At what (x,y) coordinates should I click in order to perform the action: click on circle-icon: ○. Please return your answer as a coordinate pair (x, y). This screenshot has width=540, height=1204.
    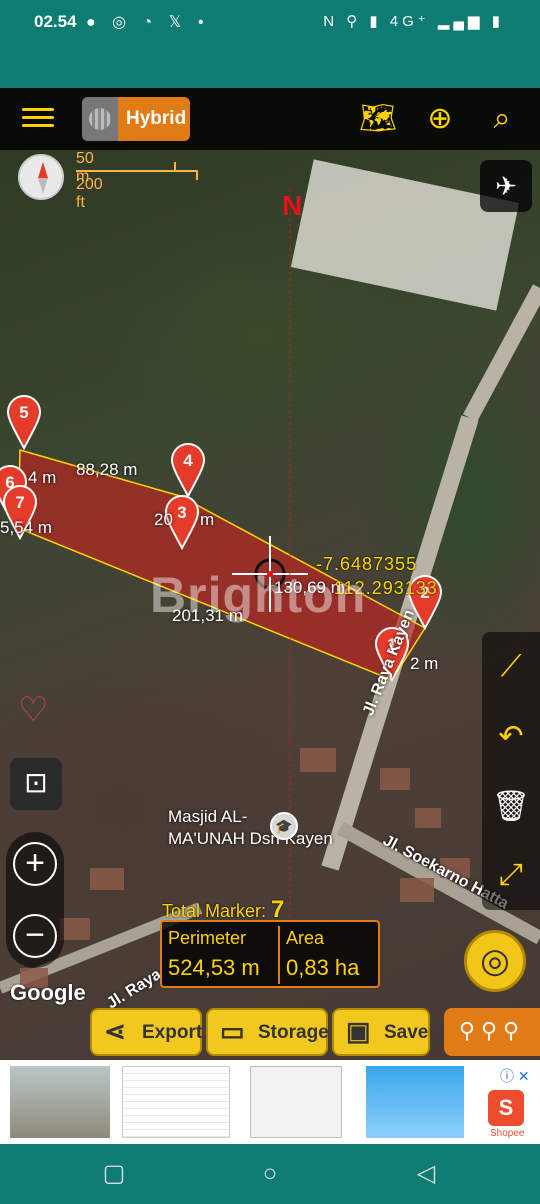
    Looking at the image, I should click on (270, 1173).